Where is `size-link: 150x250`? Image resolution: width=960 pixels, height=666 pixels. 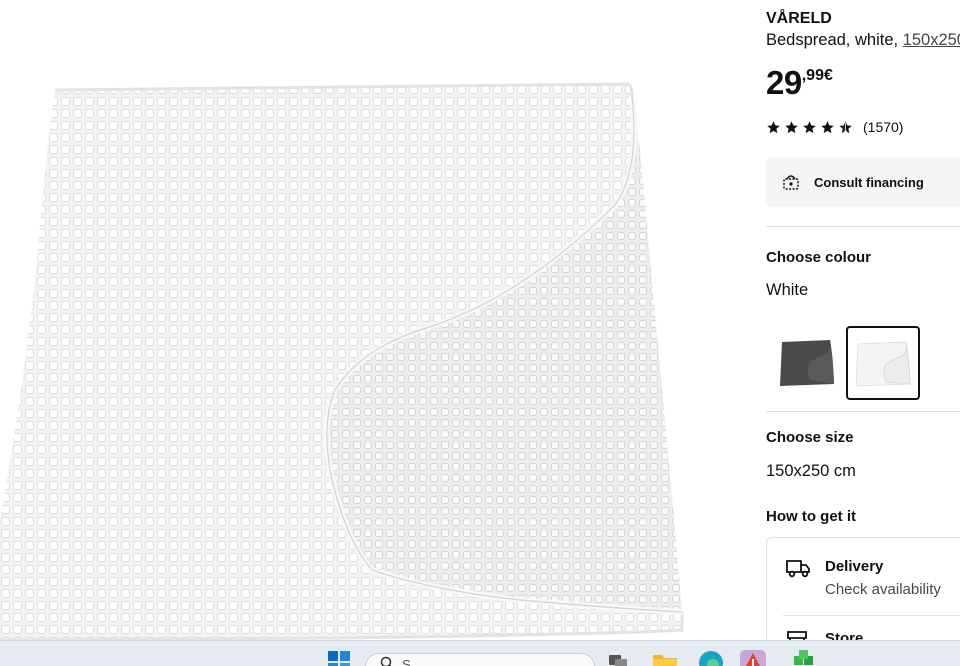 size-link: 150x250 is located at coordinates (931, 40).